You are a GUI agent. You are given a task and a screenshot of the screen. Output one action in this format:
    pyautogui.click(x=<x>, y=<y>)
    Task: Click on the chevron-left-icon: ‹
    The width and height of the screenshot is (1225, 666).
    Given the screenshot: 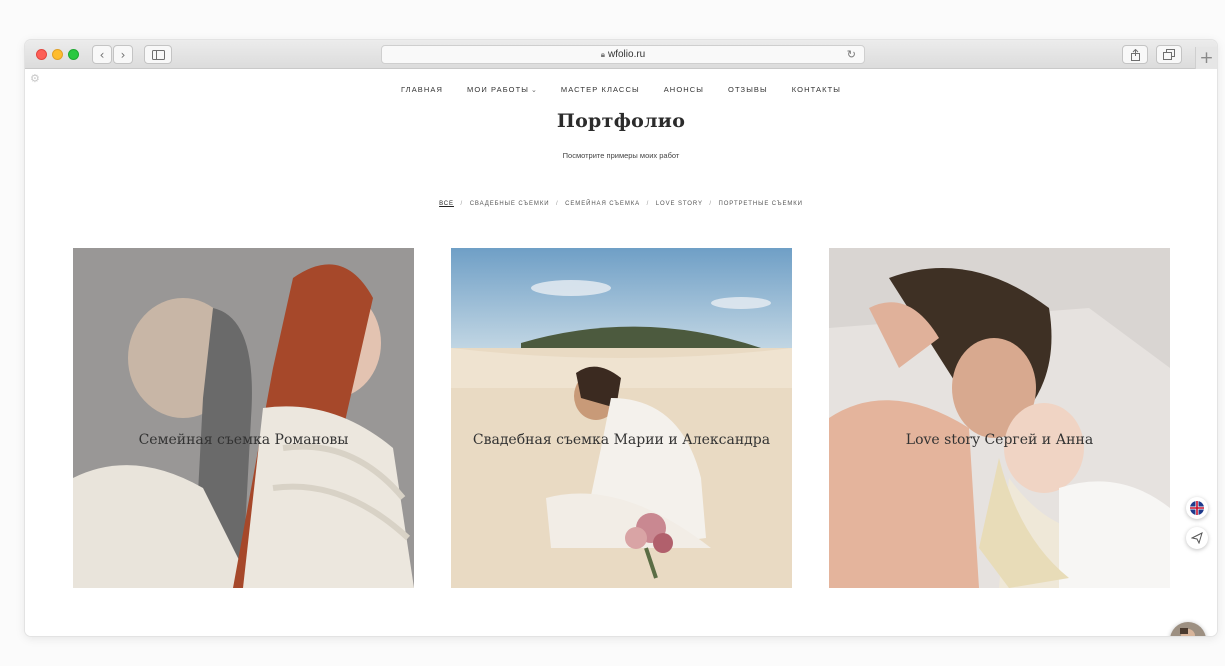 What is the action you would take?
    pyautogui.click(x=102, y=54)
    